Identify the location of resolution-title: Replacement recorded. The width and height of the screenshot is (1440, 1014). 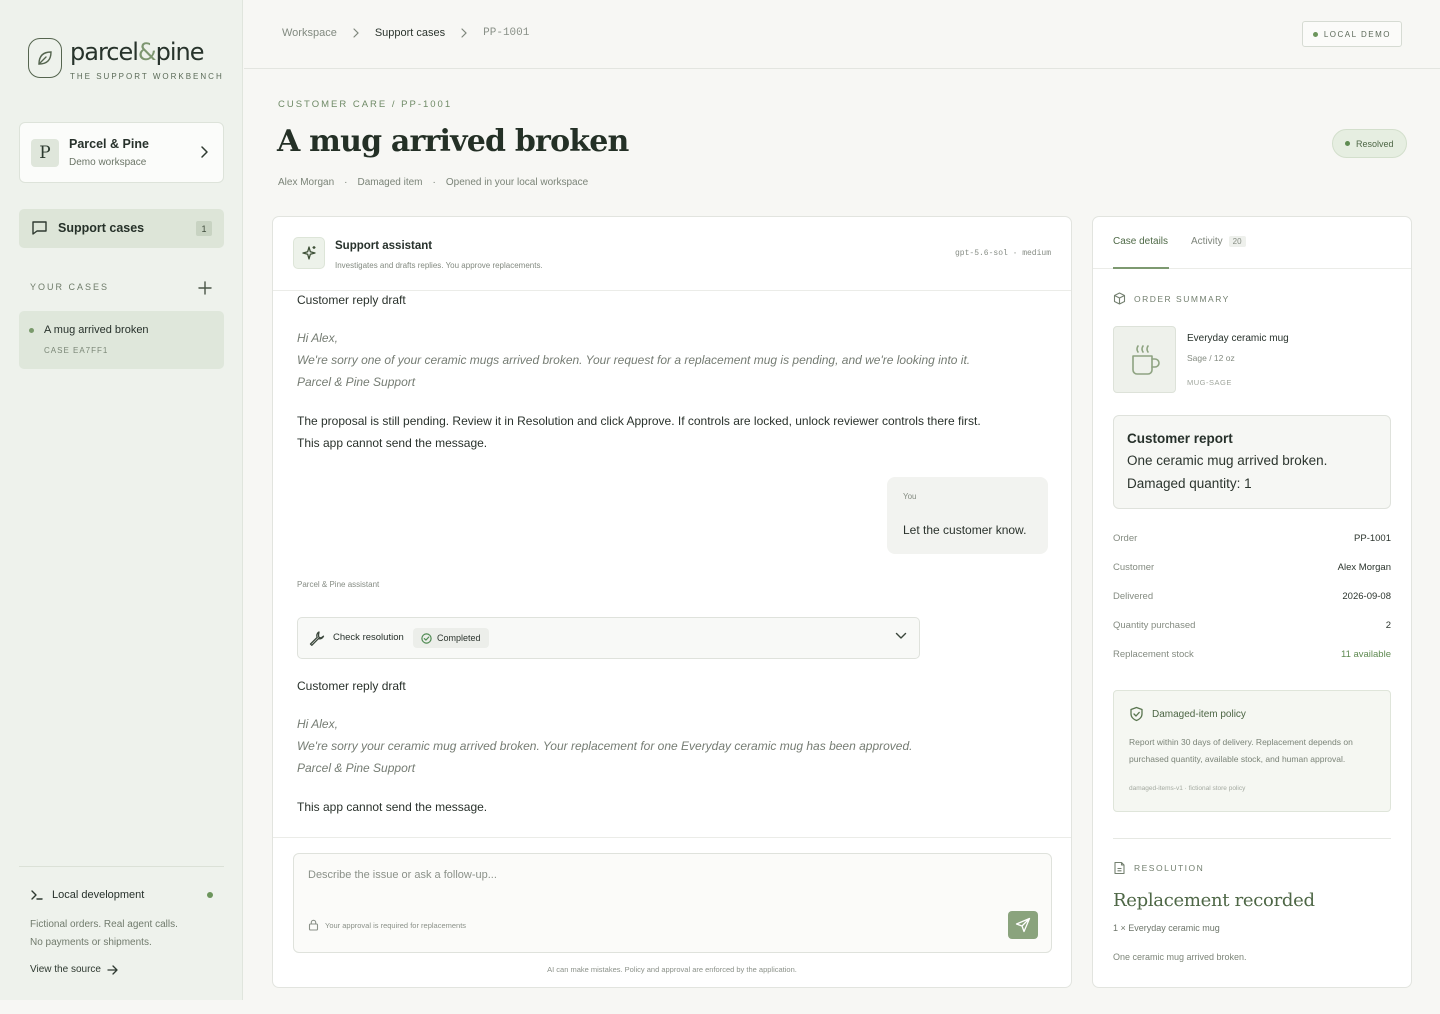
(1214, 900).